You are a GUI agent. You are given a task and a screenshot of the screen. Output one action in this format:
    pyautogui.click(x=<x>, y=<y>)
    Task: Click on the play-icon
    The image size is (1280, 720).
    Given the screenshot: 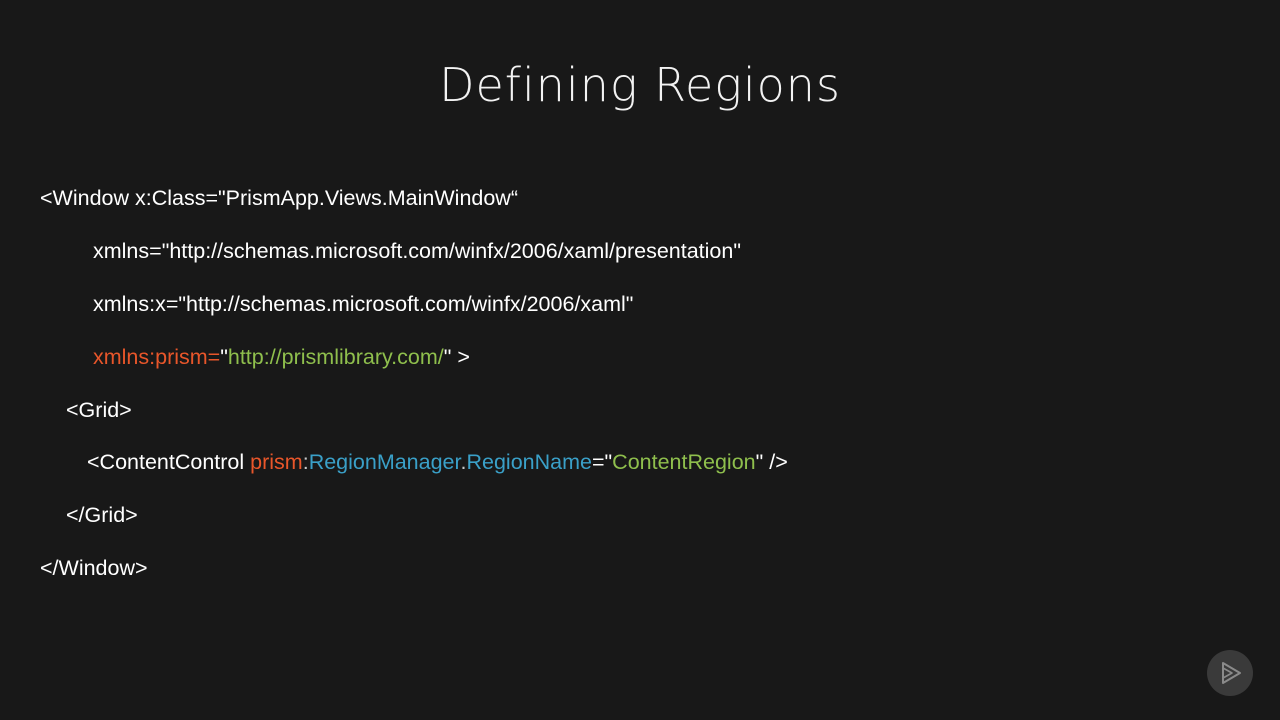 What is the action you would take?
    pyautogui.click(x=1230, y=673)
    